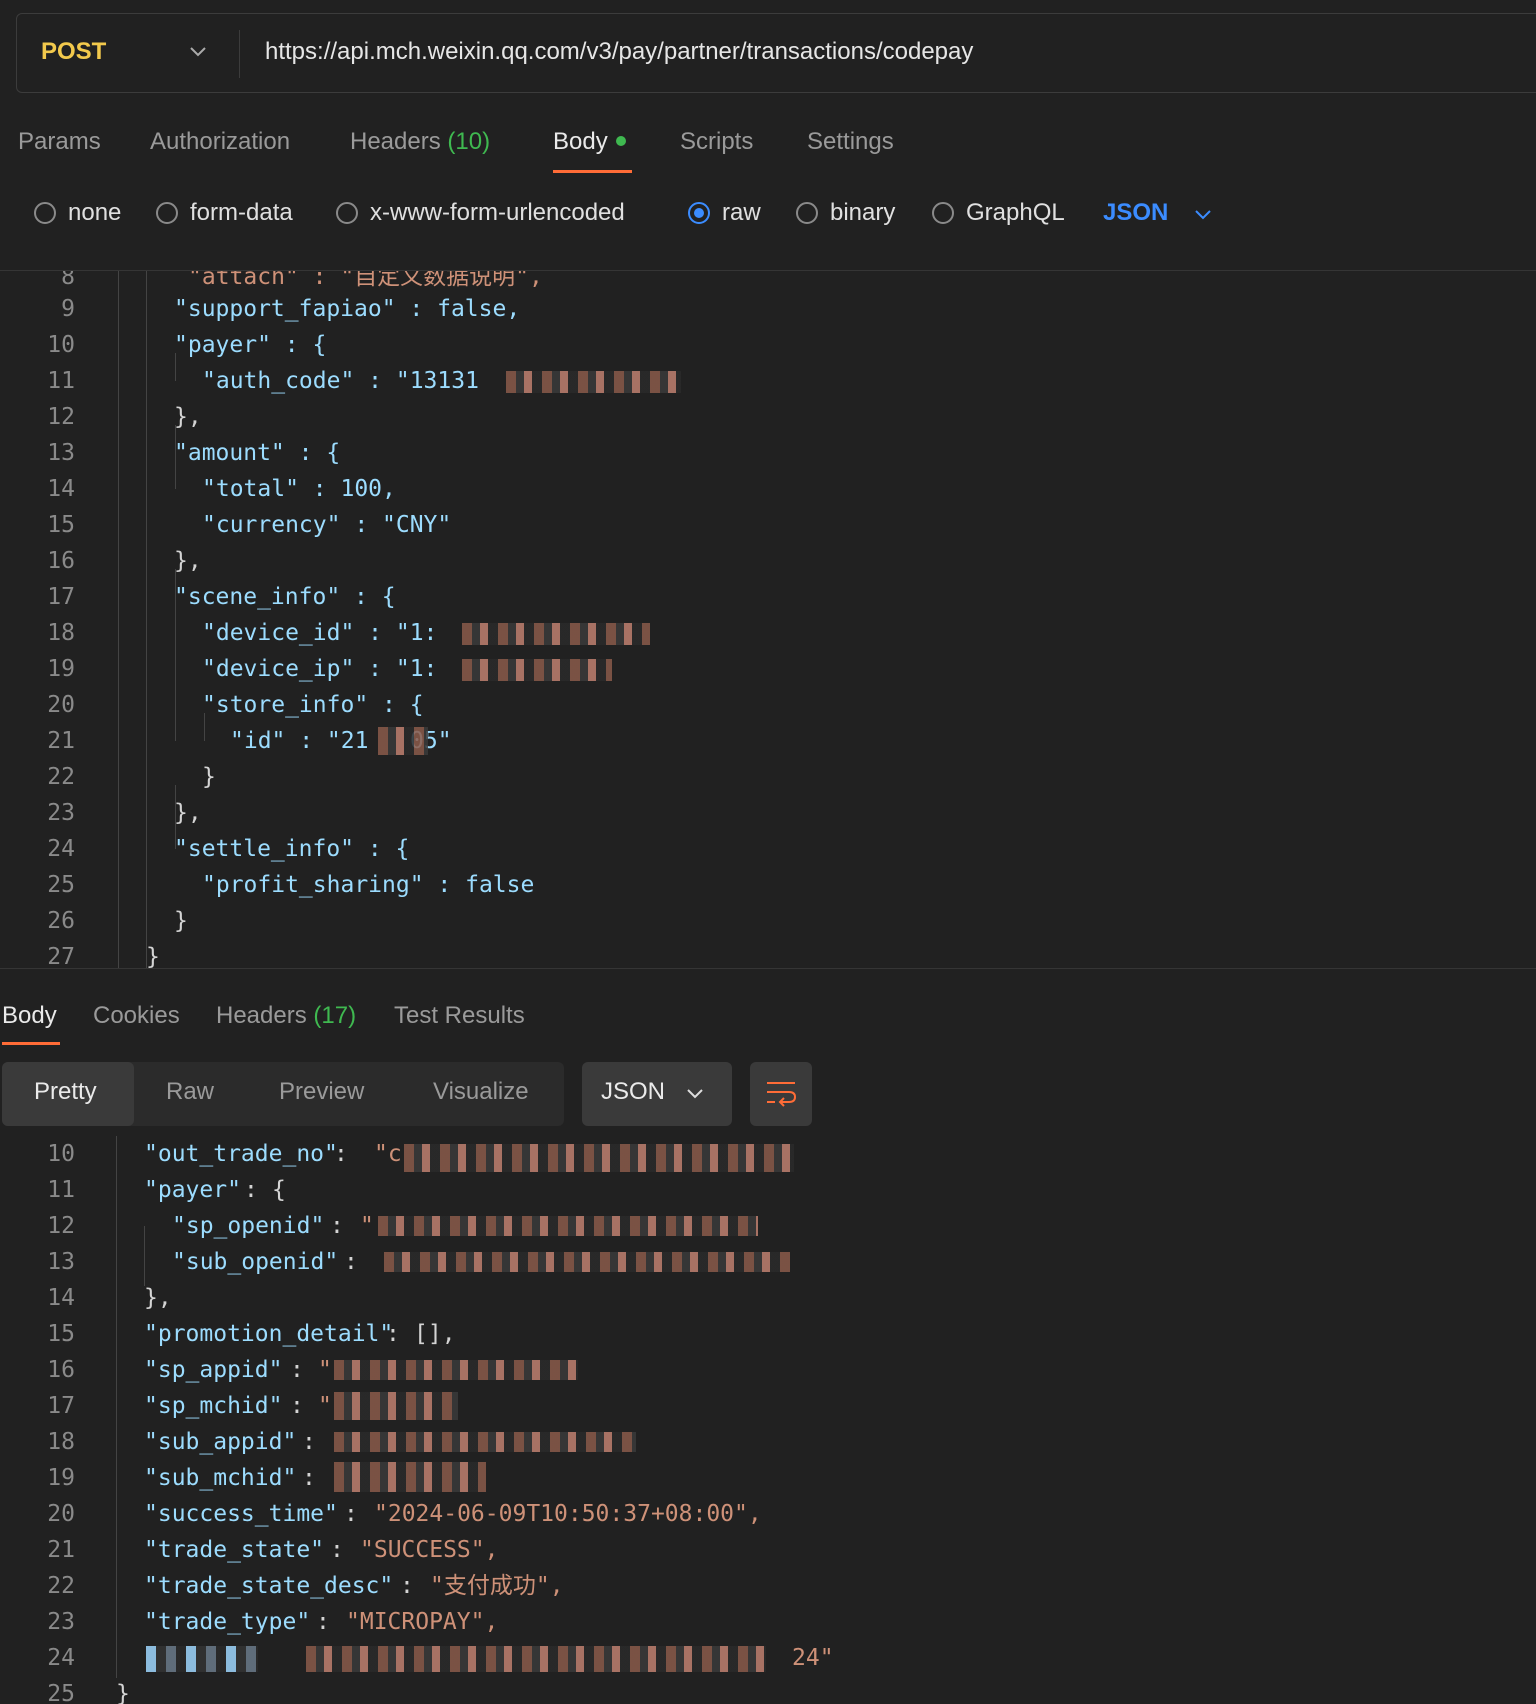 This screenshot has width=1536, height=1704. Describe the element at coordinates (313, 705) in the screenshot. I see `code-text: "store_info" : {` at that location.